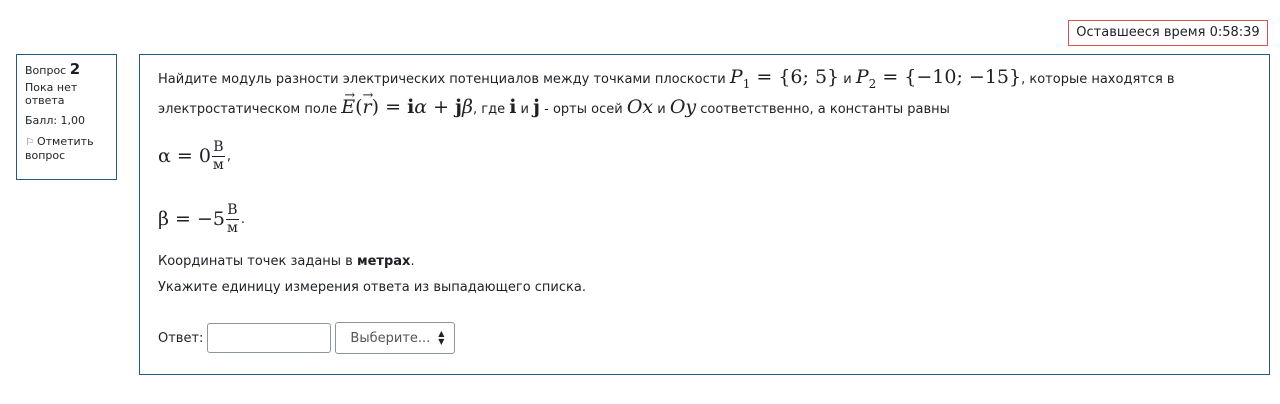 Image resolution: width=1280 pixels, height=404 pixels. Describe the element at coordinates (640, 107) in the screenshot. I see `axis-ox: Ox` at that location.